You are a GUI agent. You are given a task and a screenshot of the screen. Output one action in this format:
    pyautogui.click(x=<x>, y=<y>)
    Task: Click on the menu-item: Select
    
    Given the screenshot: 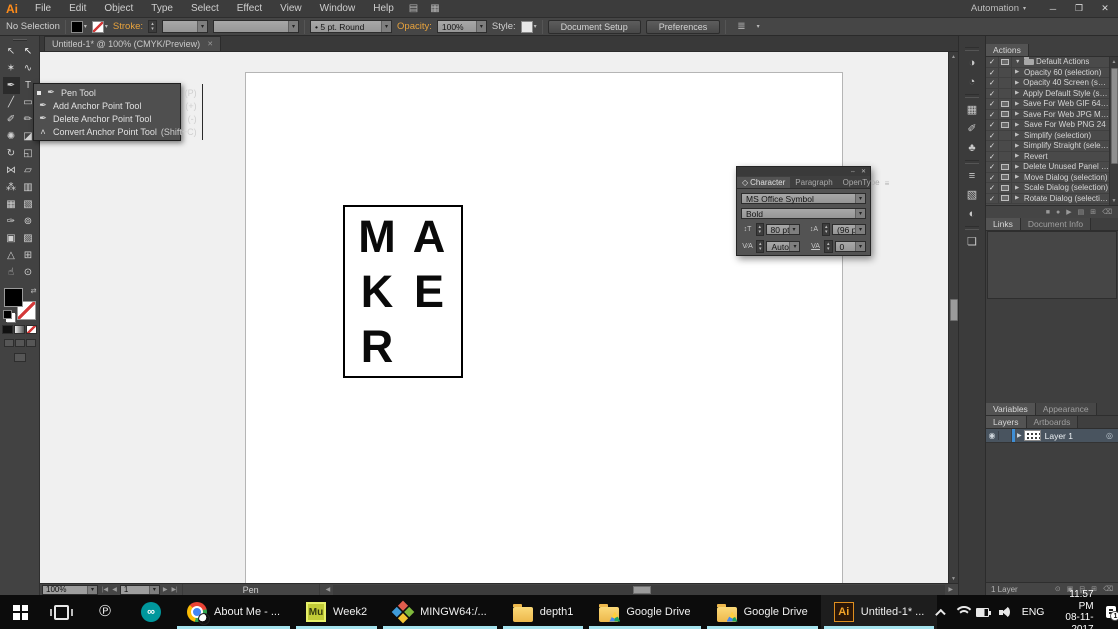 What is the action you would take?
    pyautogui.click(x=205, y=8)
    